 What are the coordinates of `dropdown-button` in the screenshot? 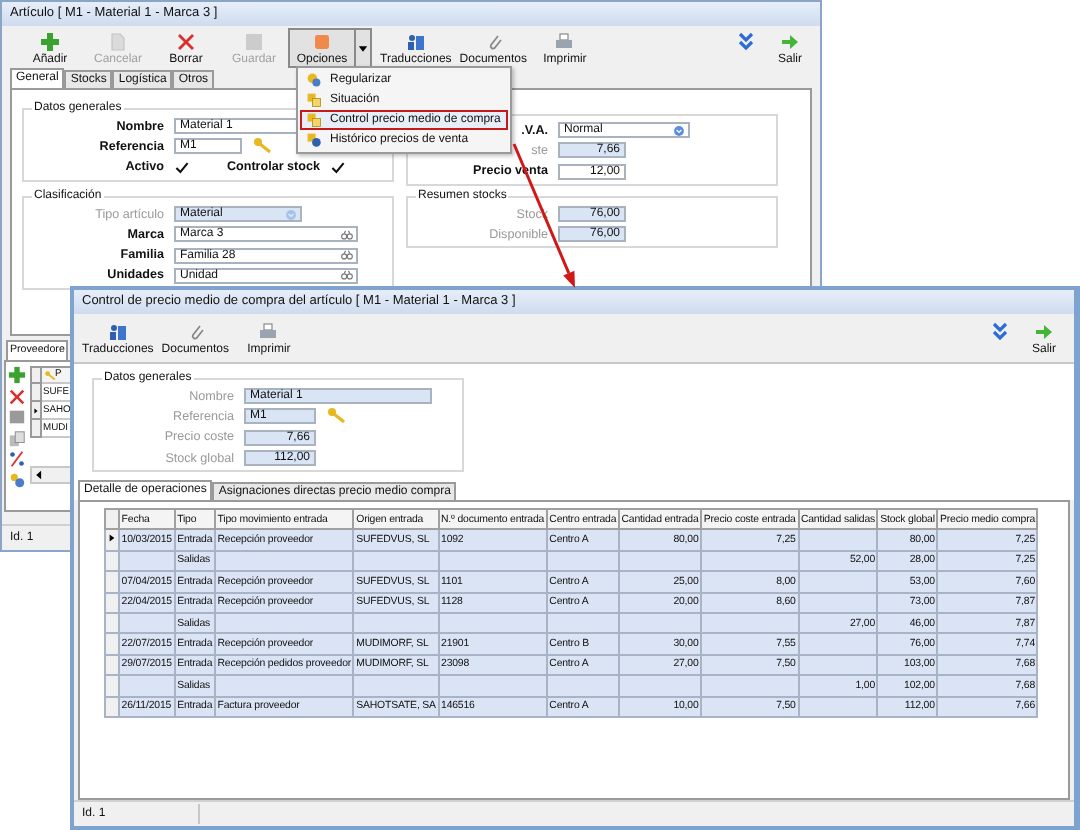 It's located at (364, 48).